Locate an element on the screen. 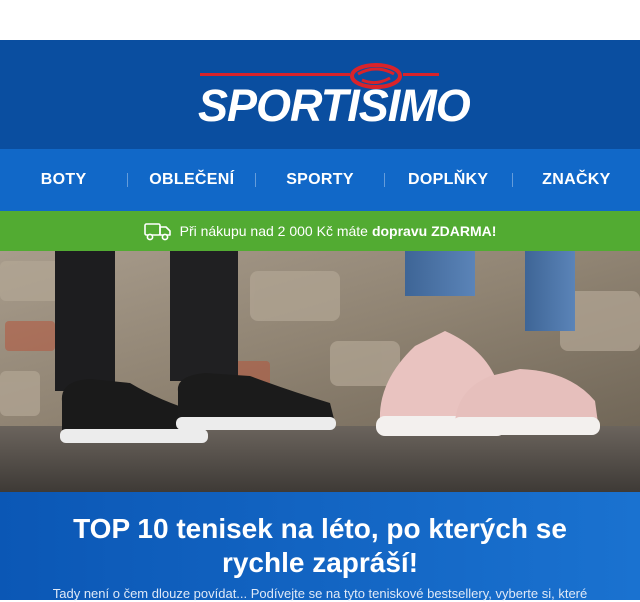 The height and width of the screenshot is (602, 640). nav-item-doplnky: DOPLŇKY is located at coordinates (448, 180).